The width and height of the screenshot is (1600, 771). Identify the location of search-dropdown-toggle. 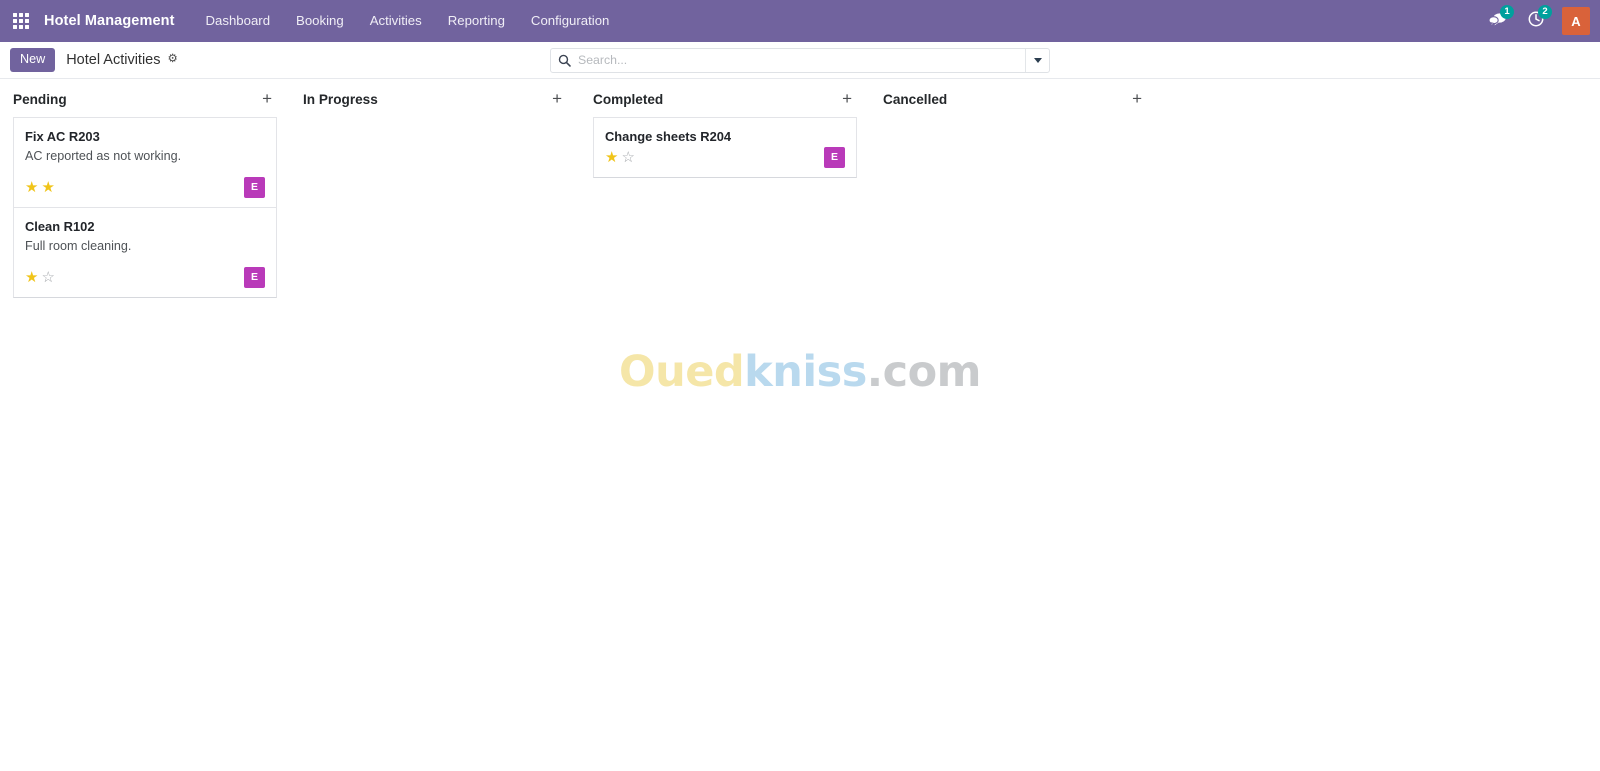
(1037, 60).